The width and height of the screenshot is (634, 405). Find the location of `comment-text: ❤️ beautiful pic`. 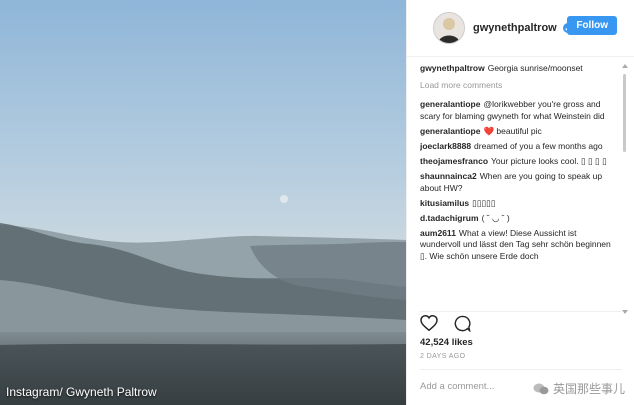

comment-text: ❤️ beautiful pic is located at coordinates (512, 130).